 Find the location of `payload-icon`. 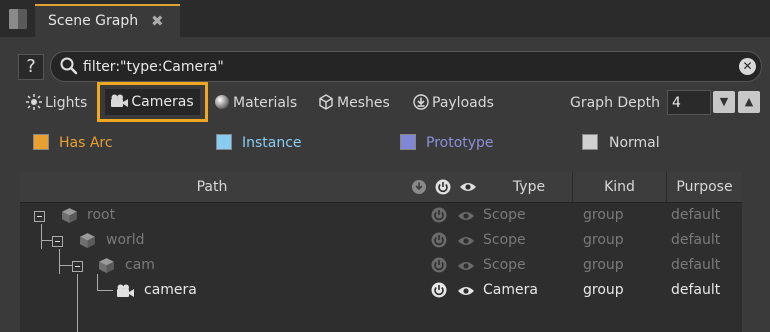

payload-icon is located at coordinates (421, 102).